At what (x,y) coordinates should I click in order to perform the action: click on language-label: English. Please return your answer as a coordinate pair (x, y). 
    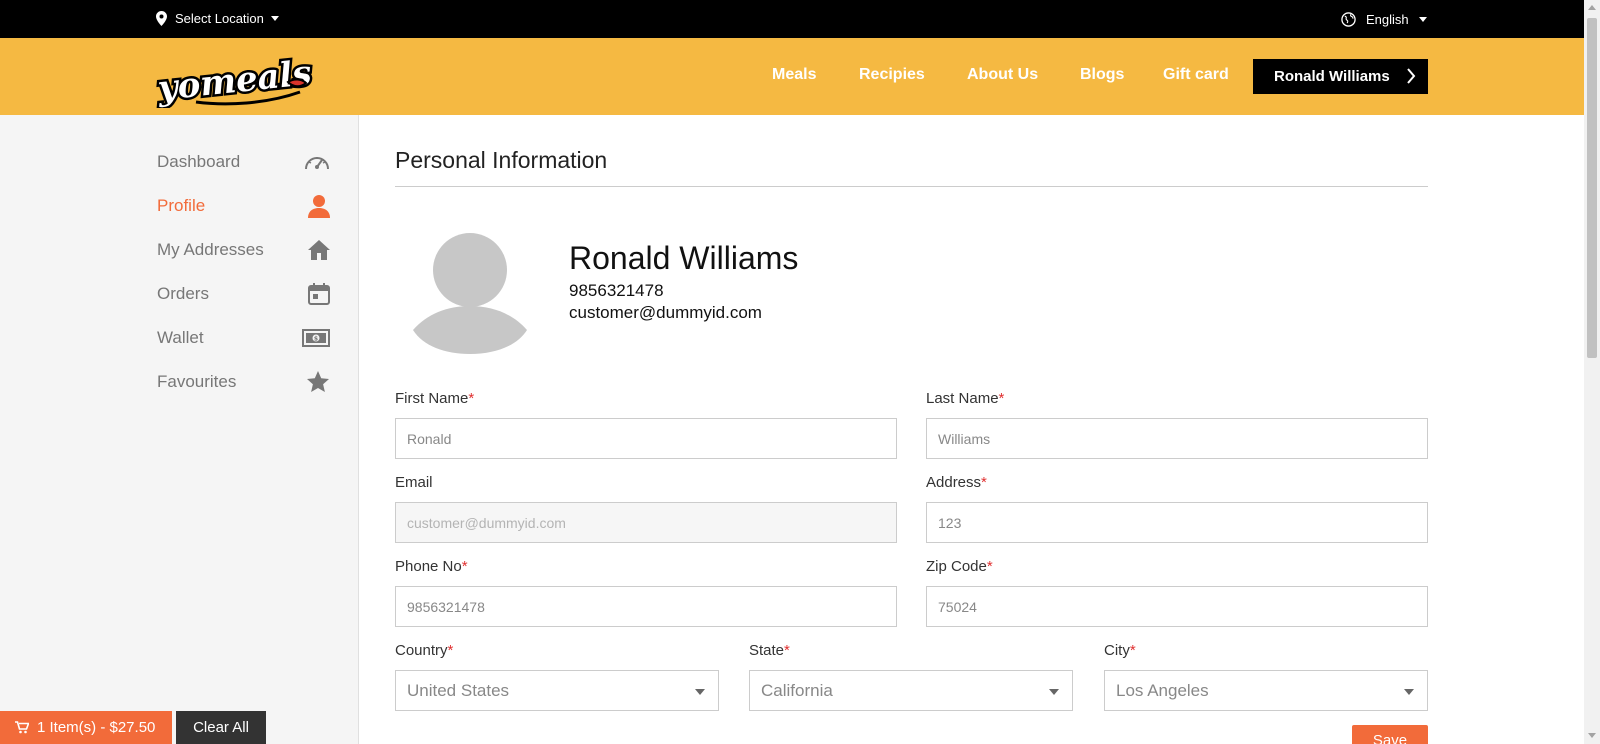
    Looking at the image, I should click on (1387, 19).